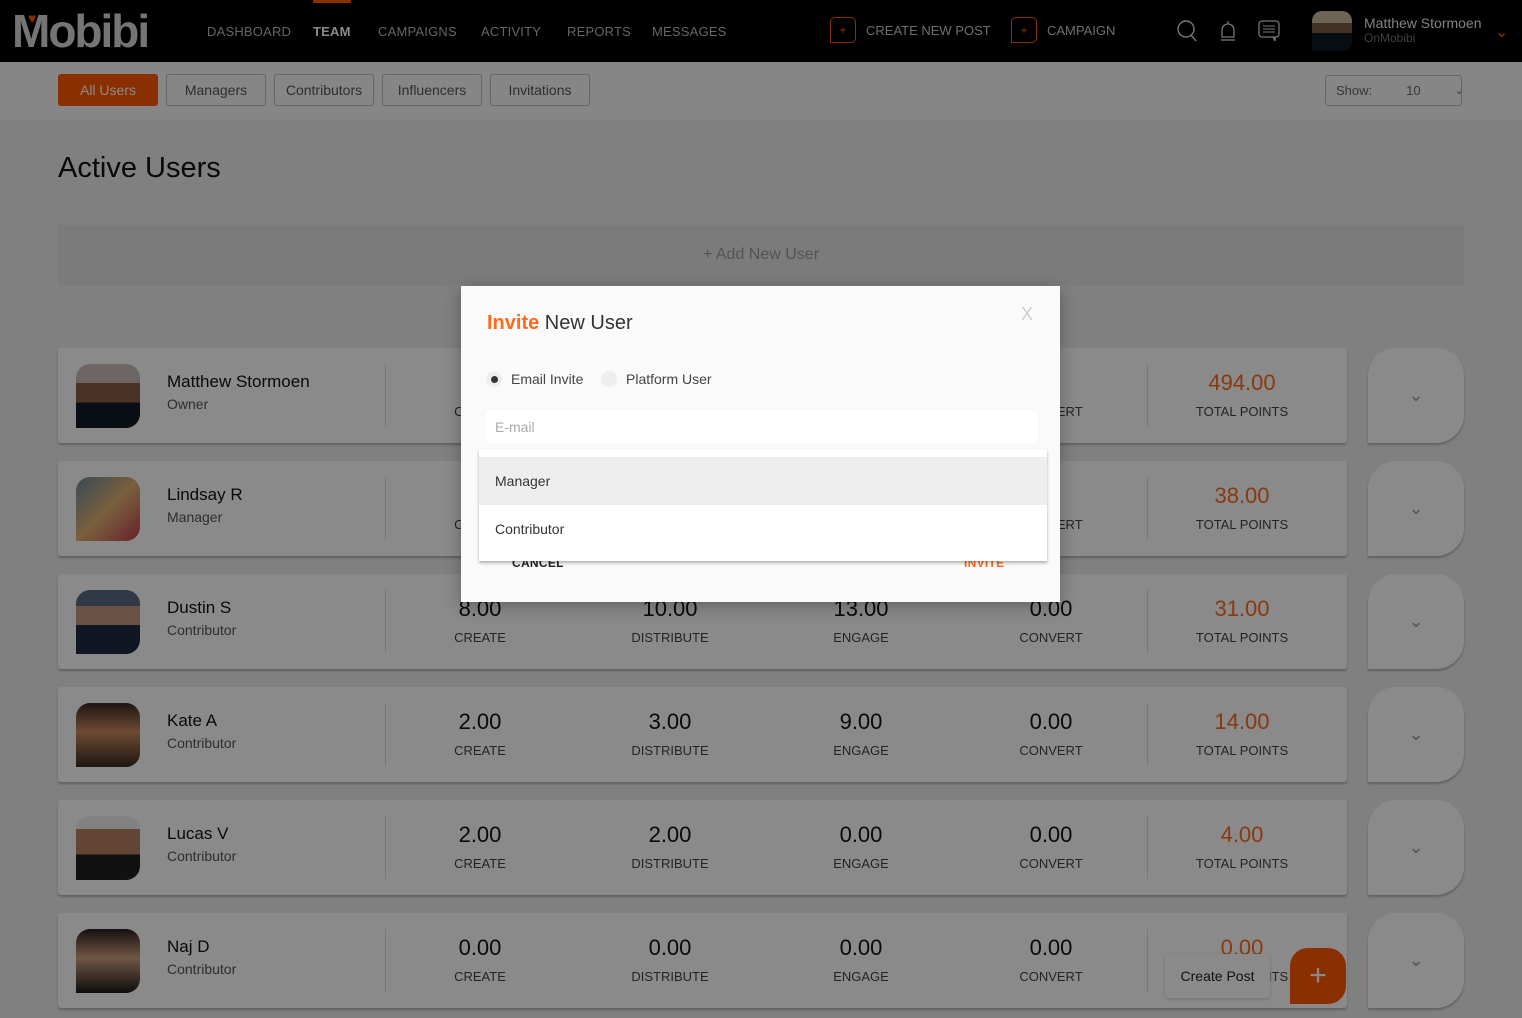  What do you see at coordinates (763, 481) in the screenshot?
I see `option-manager: Manager` at bounding box center [763, 481].